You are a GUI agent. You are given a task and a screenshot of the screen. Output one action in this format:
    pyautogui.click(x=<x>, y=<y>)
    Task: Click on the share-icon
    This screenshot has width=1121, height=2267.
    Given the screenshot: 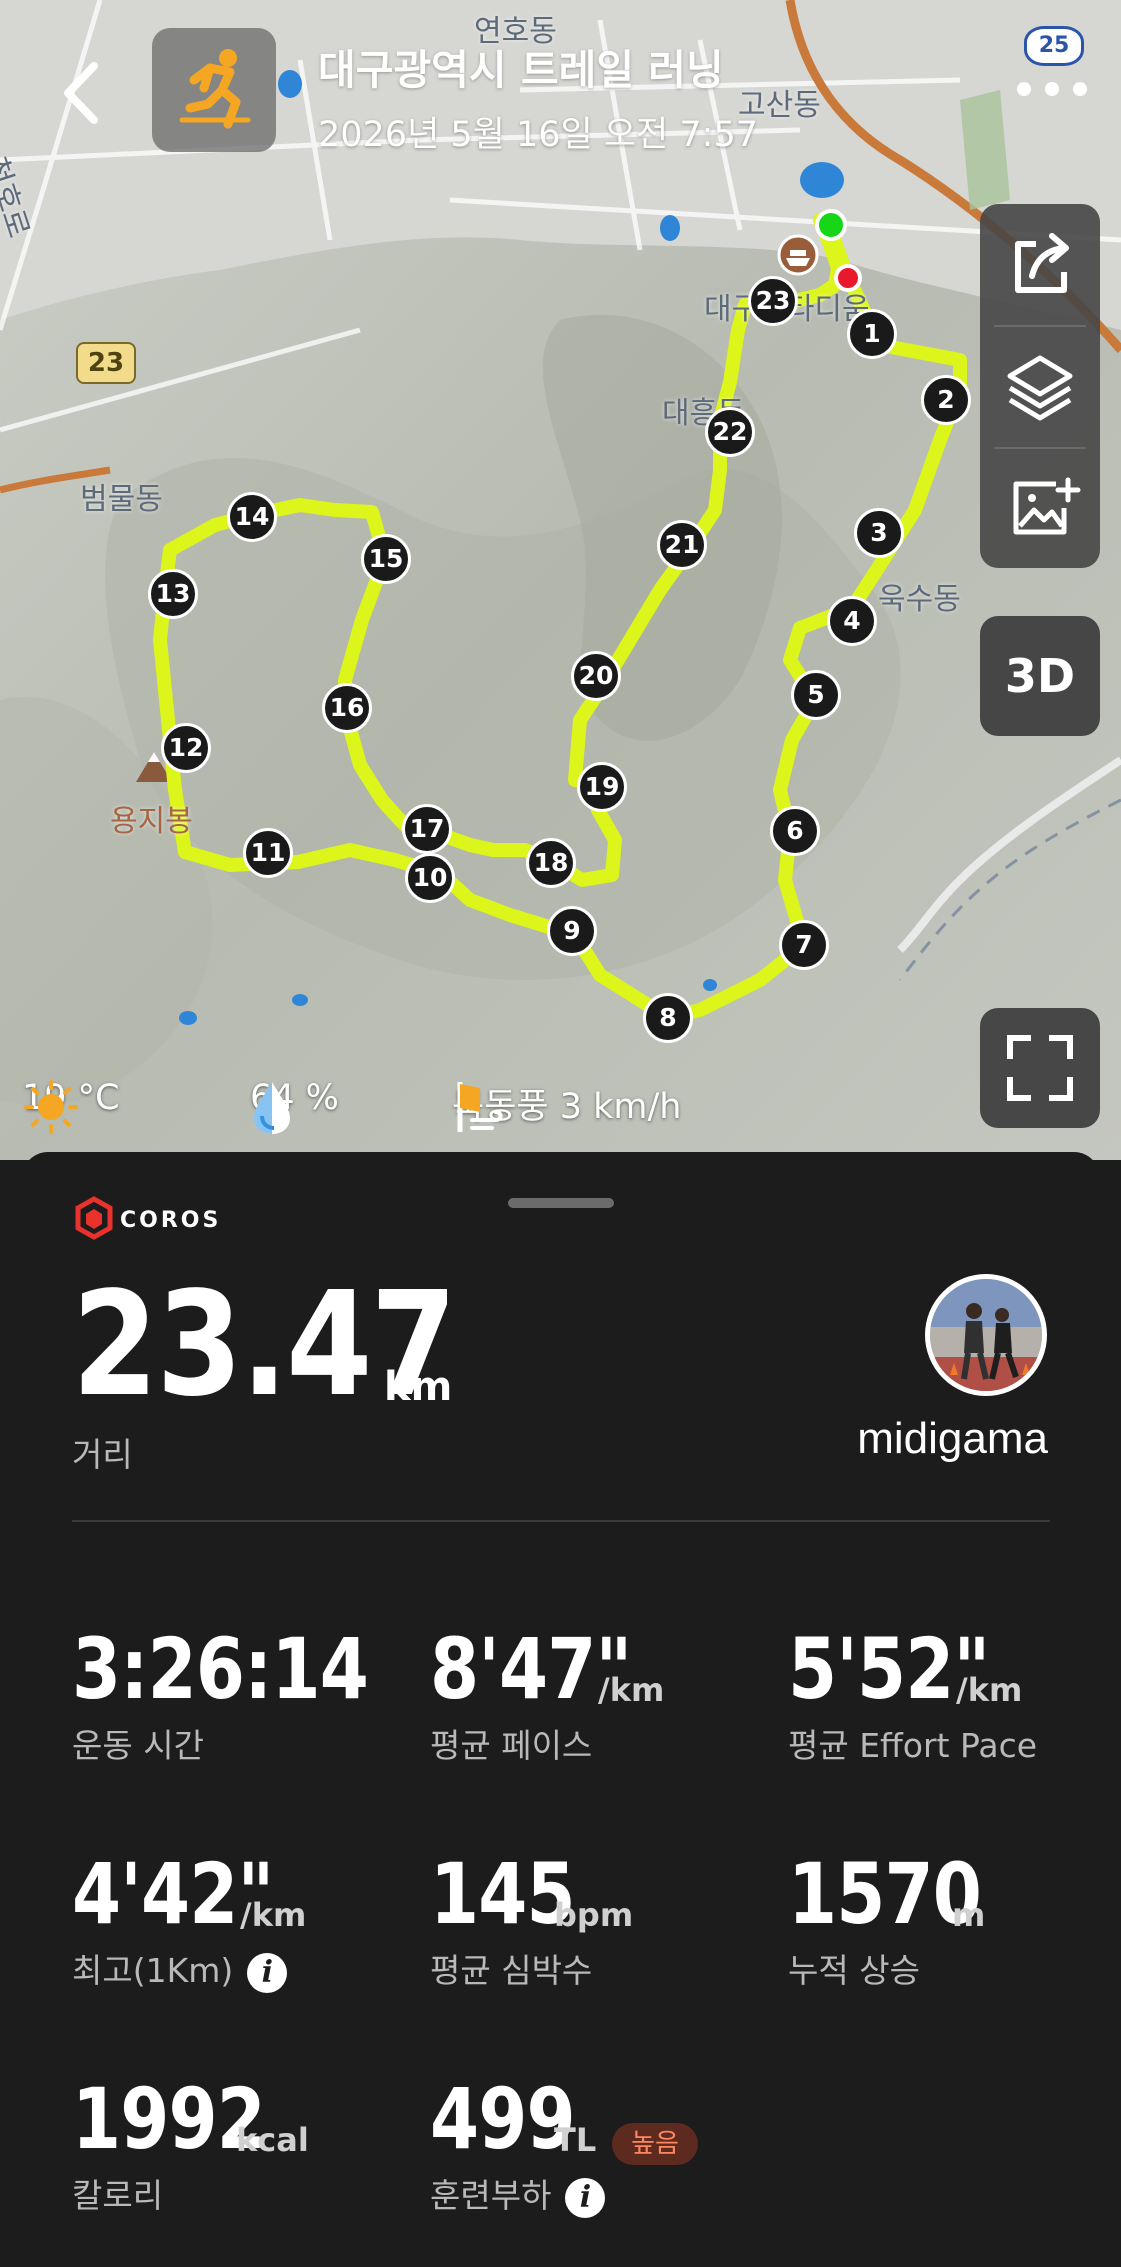 What is the action you would take?
    pyautogui.click(x=1042, y=263)
    